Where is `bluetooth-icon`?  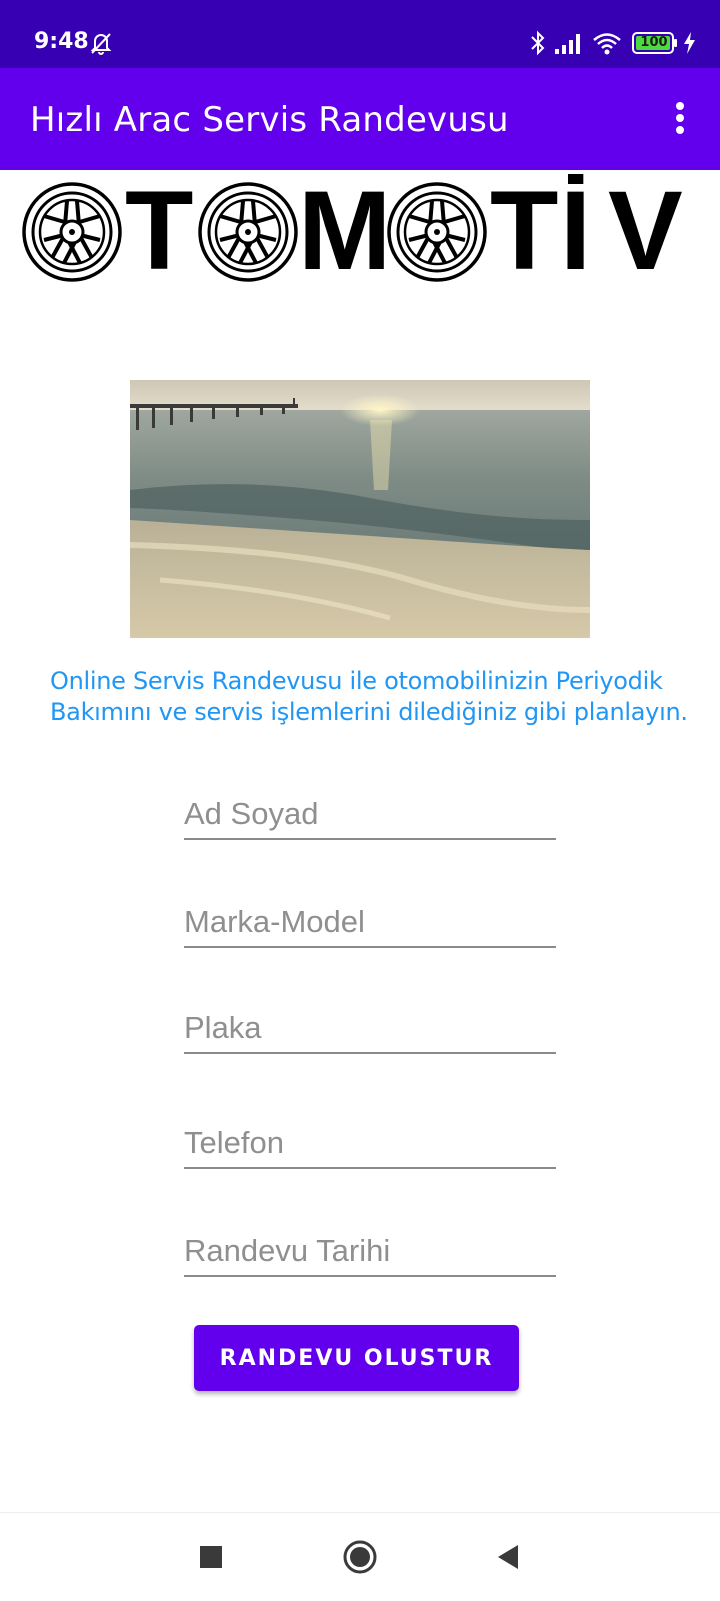
bluetooth-icon is located at coordinates (538, 43).